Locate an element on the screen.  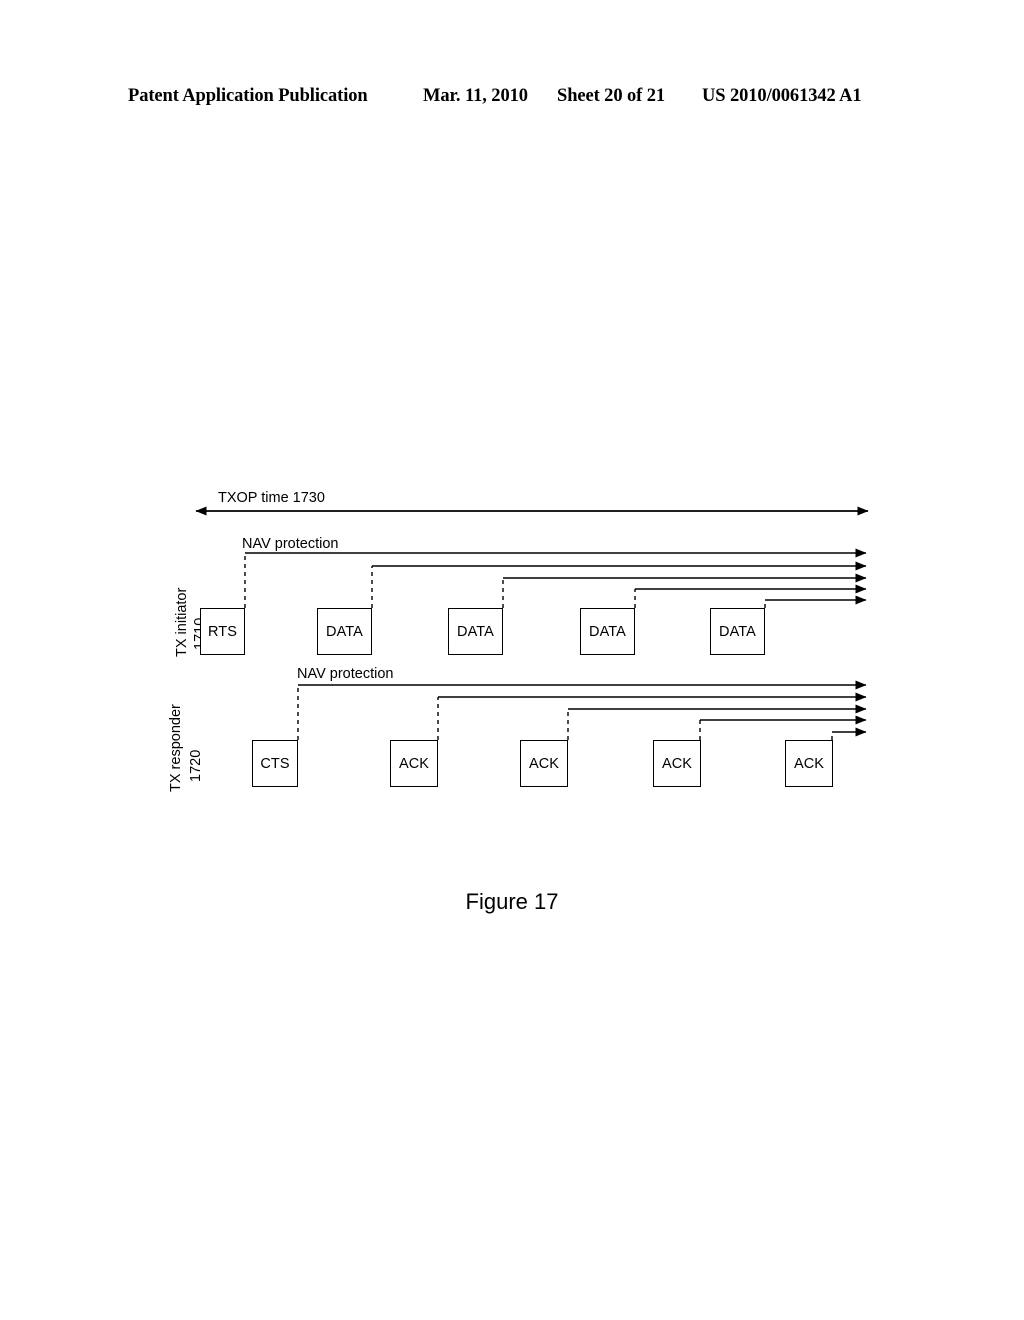
responder-packet-ack-1: ACK is located at coordinates (414, 763).